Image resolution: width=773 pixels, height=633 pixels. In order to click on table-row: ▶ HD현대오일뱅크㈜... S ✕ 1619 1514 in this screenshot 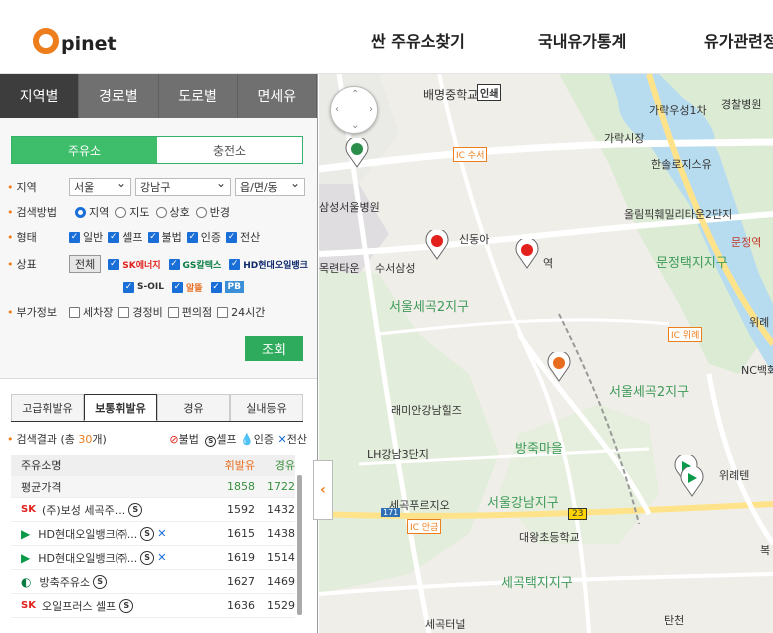, I will do `click(153, 558)`.